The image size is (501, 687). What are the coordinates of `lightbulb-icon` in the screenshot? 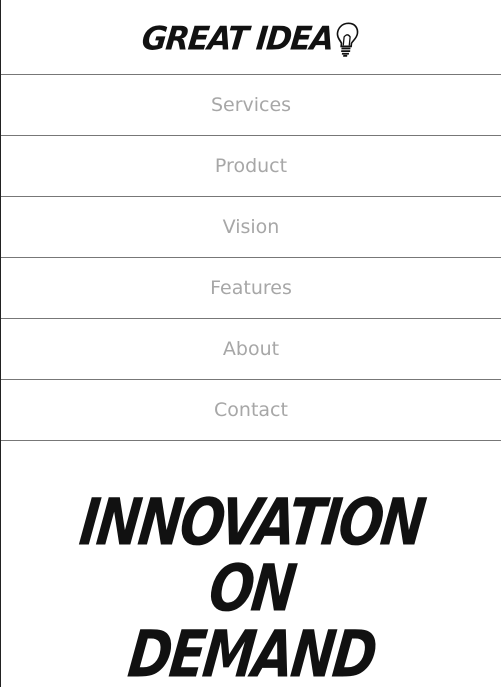 It's located at (347, 39).